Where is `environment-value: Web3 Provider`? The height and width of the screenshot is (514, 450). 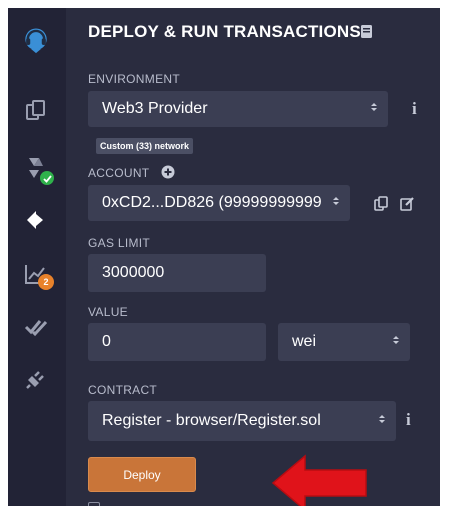
environment-value: Web3 Provider is located at coordinates (155, 108).